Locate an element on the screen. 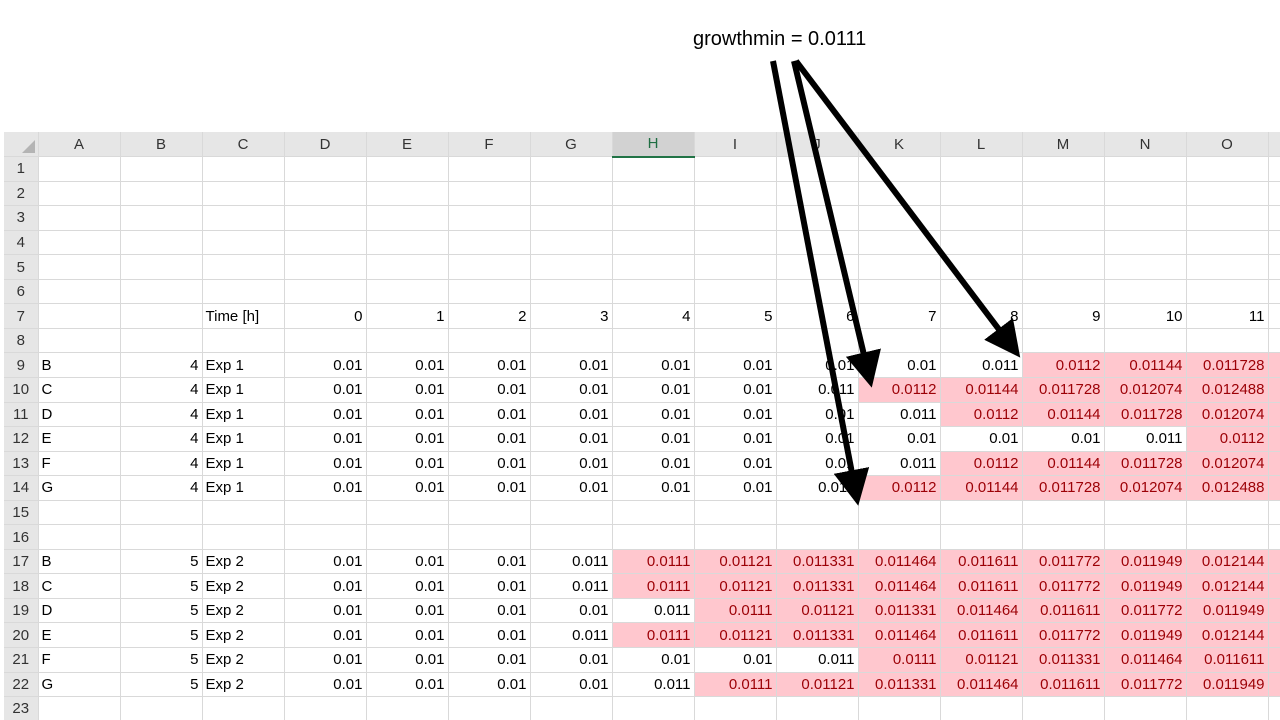 The width and height of the screenshot is (1280, 720). cell-o22: 0.011949 is located at coordinates (1227, 685).